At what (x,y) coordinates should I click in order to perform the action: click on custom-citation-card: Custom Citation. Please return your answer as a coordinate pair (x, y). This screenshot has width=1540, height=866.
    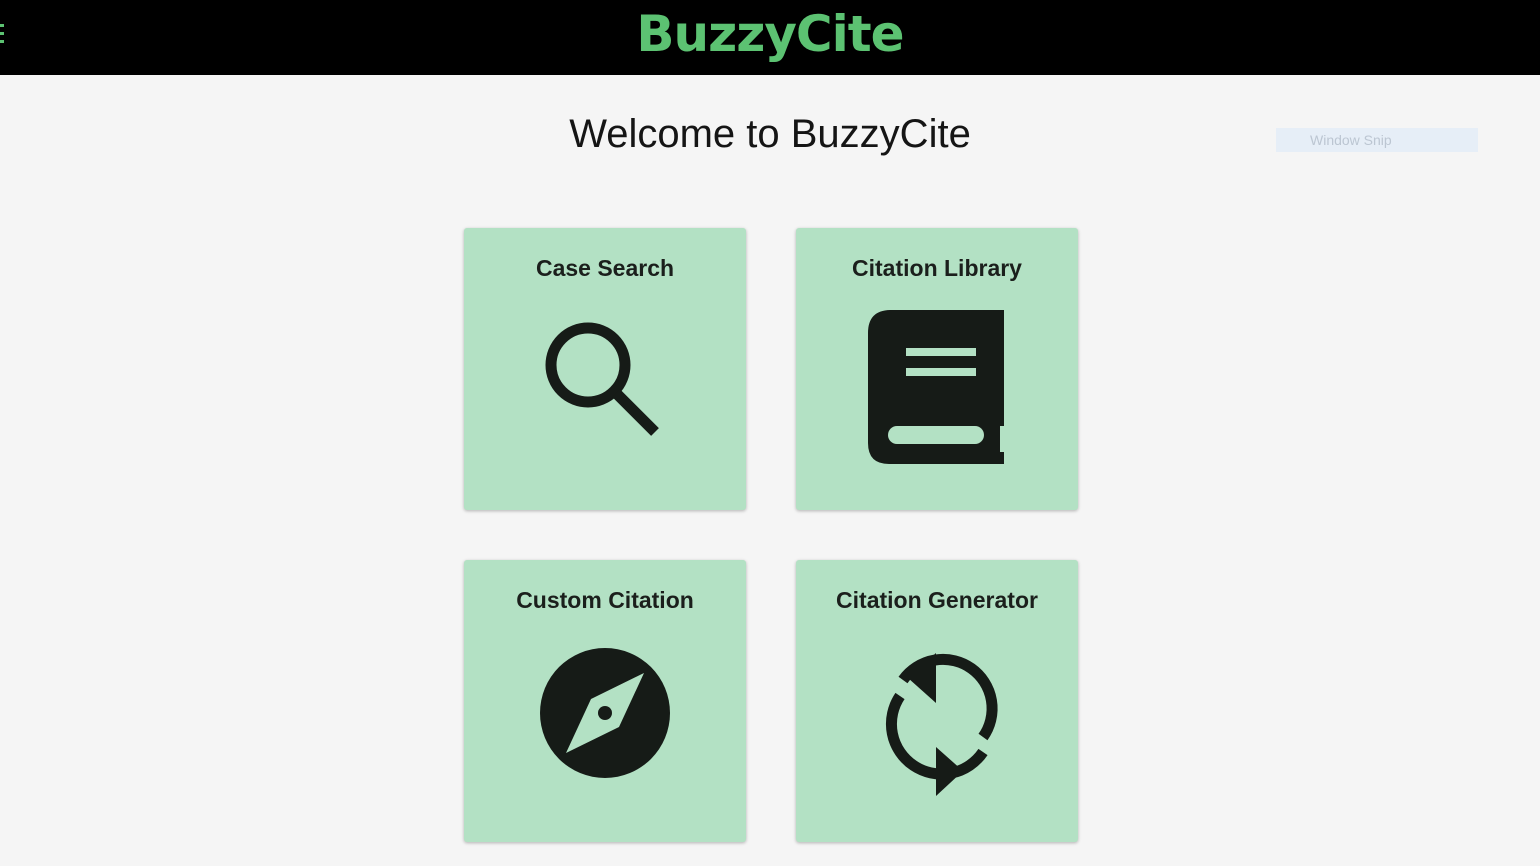
    Looking at the image, I should click on (605, 701).